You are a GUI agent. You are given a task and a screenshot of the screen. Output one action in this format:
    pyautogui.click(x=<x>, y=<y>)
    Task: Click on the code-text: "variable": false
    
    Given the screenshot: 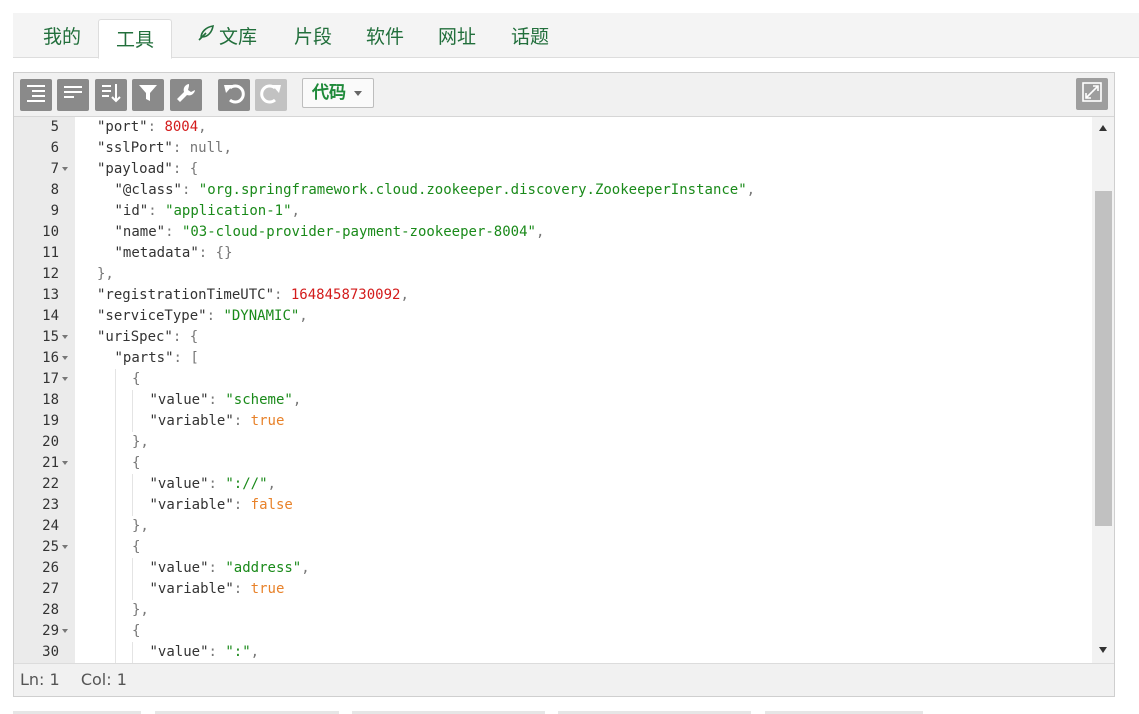 What is the action you would take?
    pyautogui.click(x=221, y=505)
    